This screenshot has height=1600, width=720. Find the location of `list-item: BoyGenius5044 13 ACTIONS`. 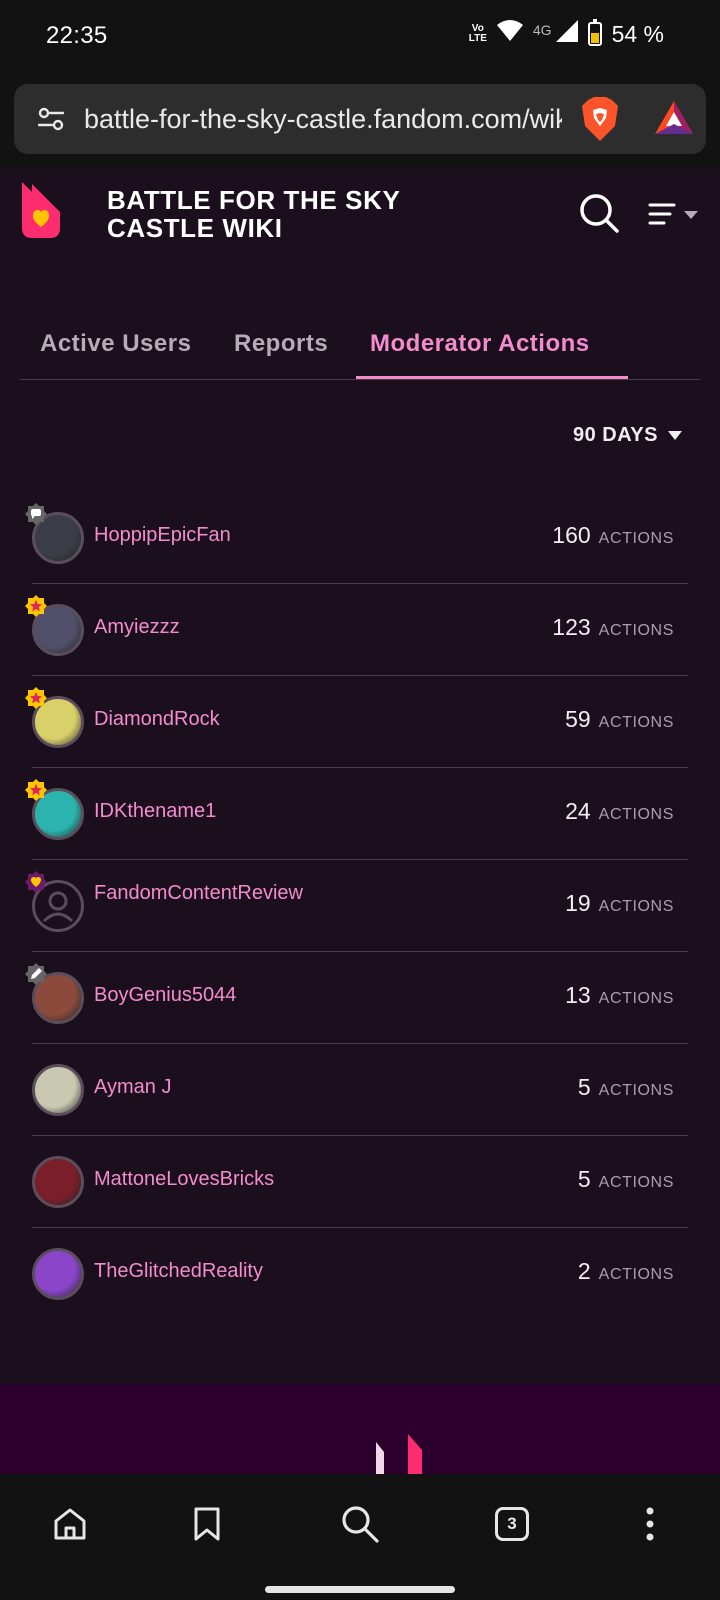

list-item: BoyGenius5044 13 ACTIONS is located at coordinates (356, 998).